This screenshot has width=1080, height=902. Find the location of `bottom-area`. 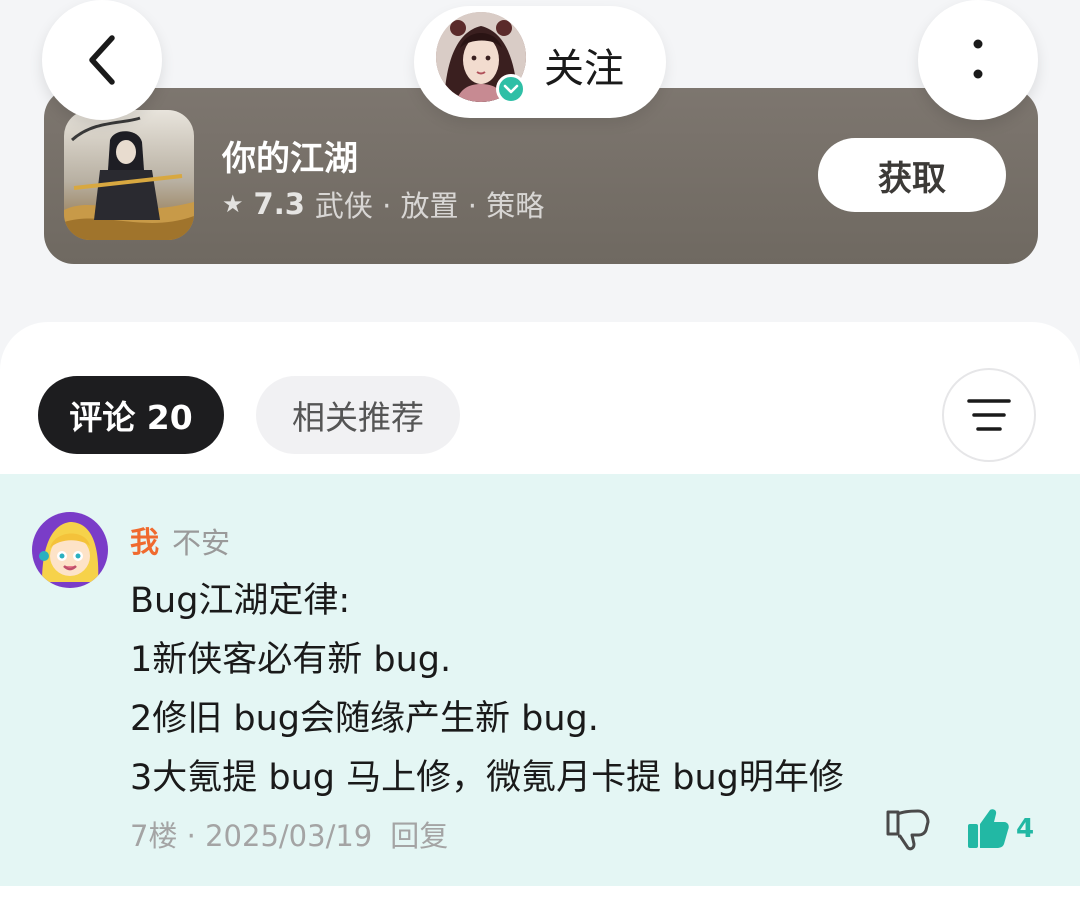

bottom-area is located at coordinates (540, 894).